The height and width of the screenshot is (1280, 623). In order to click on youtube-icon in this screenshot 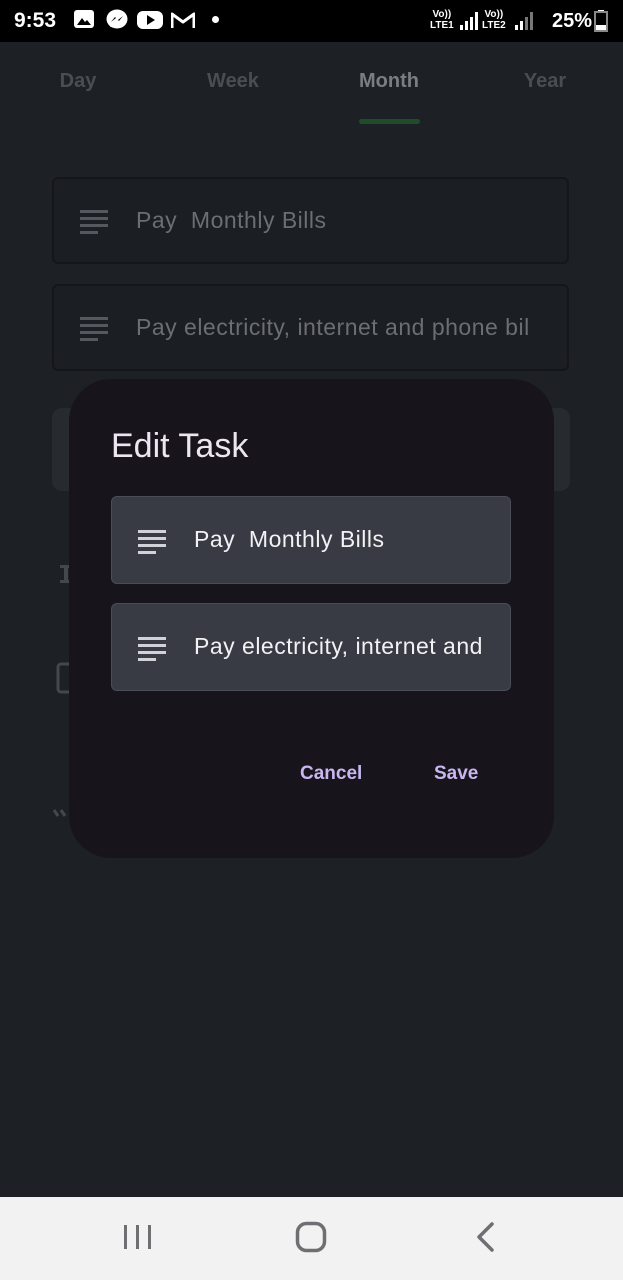, I will do `click(150, 22)`.